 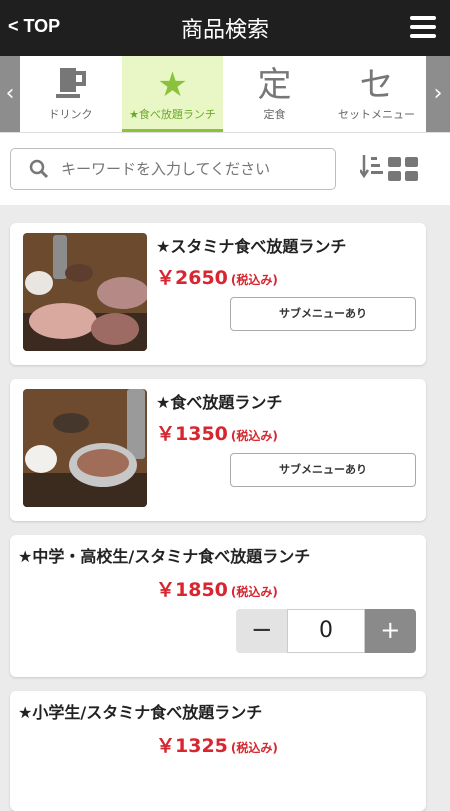 I want to click on search-icon, so click(x=39, y=169).